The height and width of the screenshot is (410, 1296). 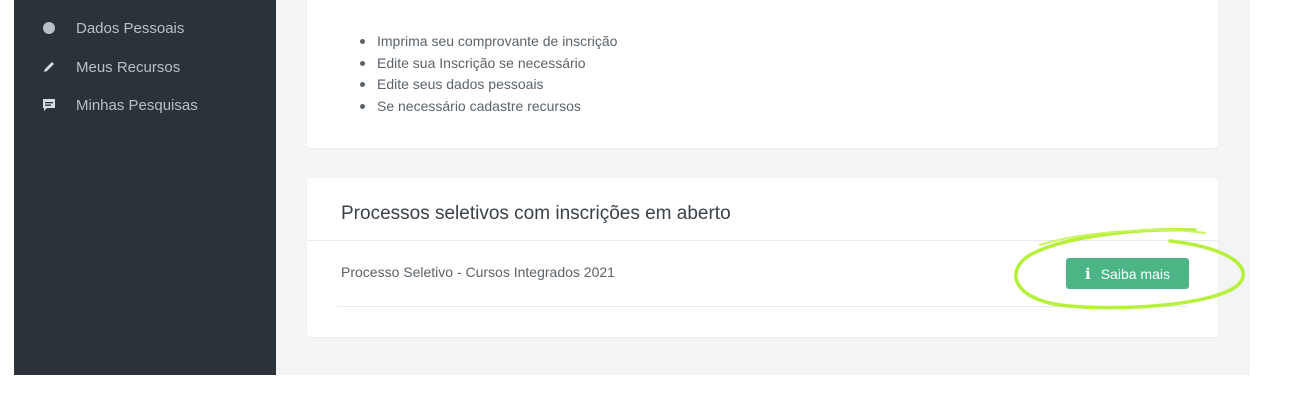 What do you see at coordinates (487, 84) in the screenshot?
I see `list-item: Edite seus dados pessoais` at bounding box center [487, 84].